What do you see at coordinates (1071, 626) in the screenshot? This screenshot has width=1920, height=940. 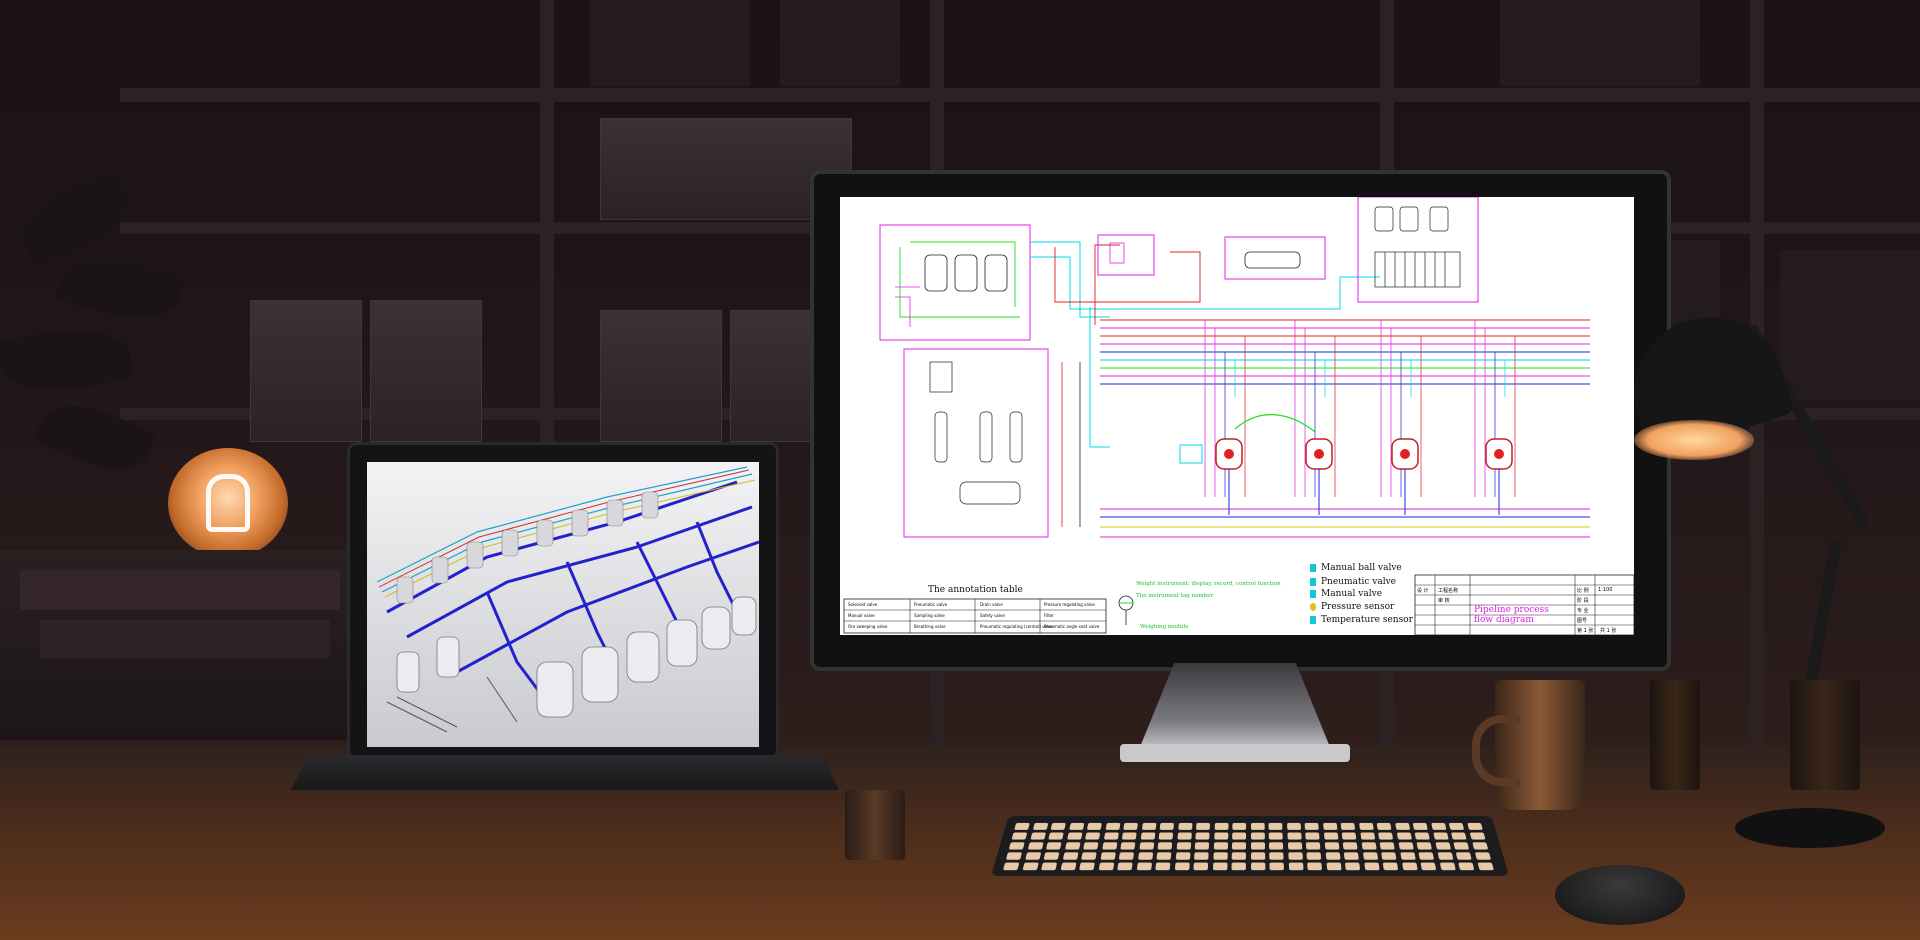 I see `annotation-cell: Pneumatic angle seat valve` at bounding box center [1071, 626].